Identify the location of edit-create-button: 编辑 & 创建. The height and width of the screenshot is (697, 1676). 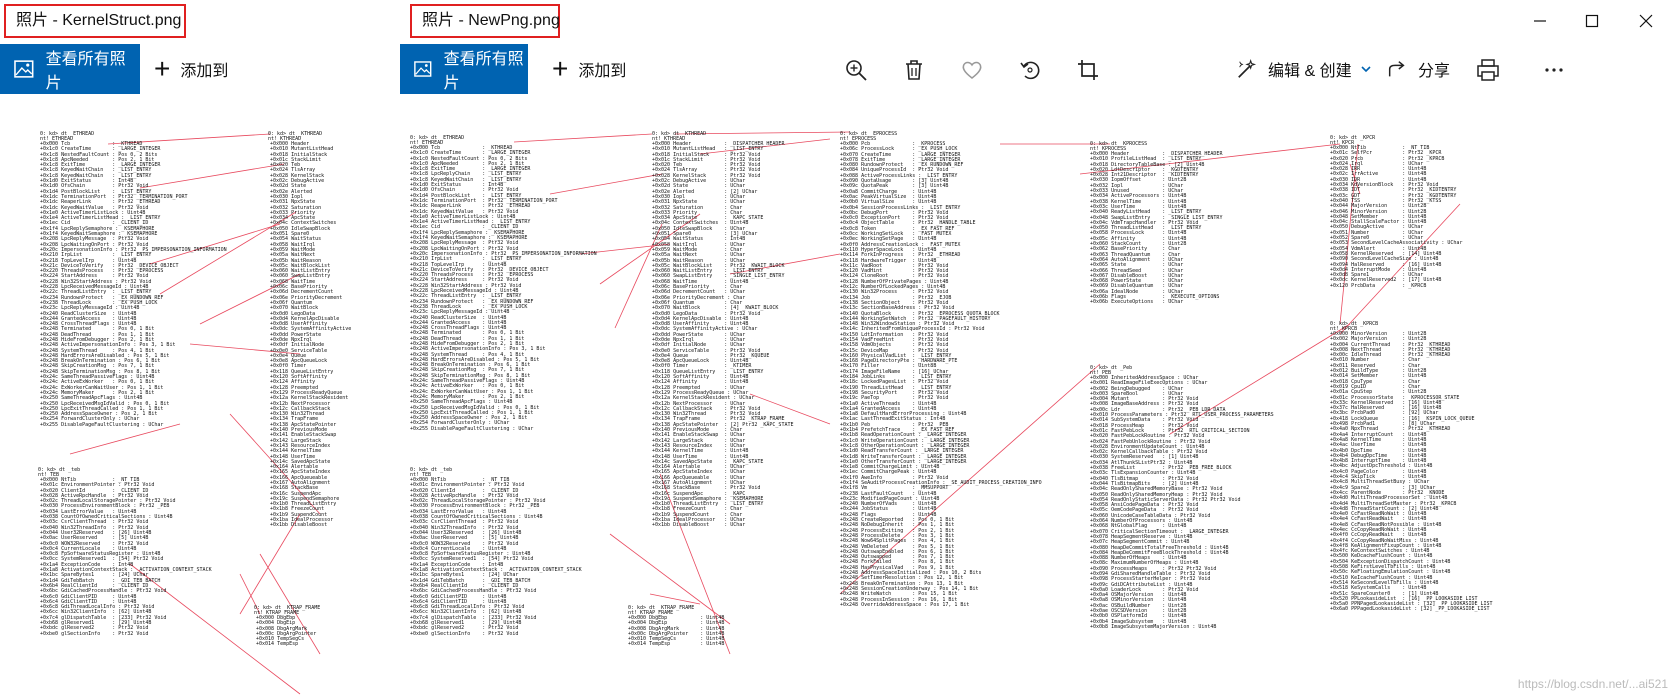
(1304, 69).